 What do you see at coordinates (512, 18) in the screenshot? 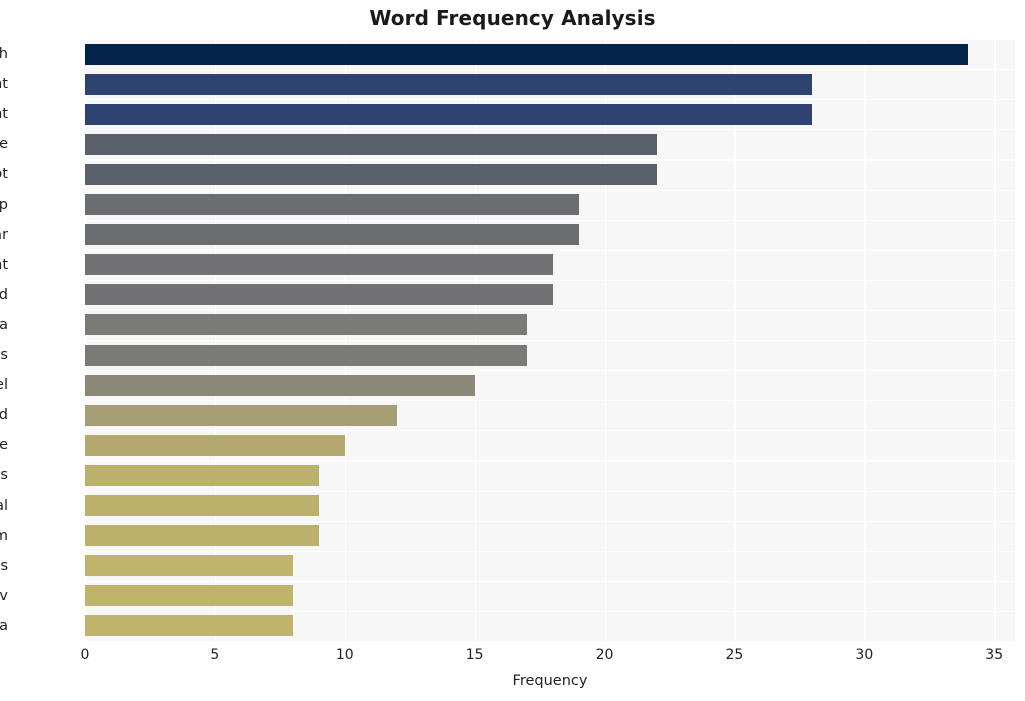
I see `chart-title: Word Frequency Analysis` at bounding box center [512, 18].